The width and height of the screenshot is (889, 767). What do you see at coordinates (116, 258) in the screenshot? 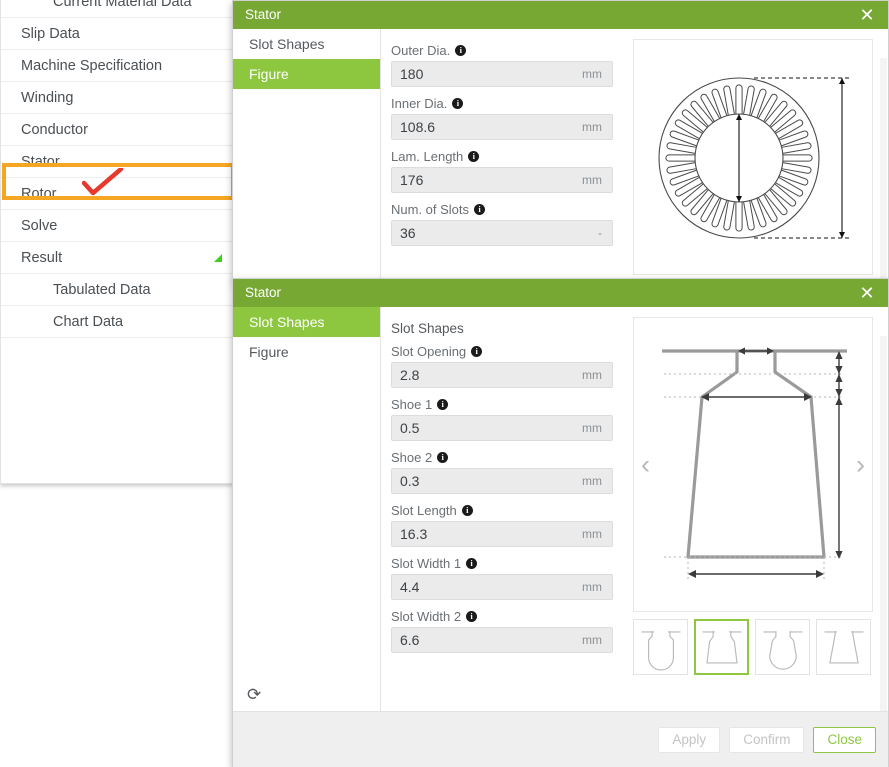
I see `sidebar-item-result: Result` at bounding box center [116, 258].